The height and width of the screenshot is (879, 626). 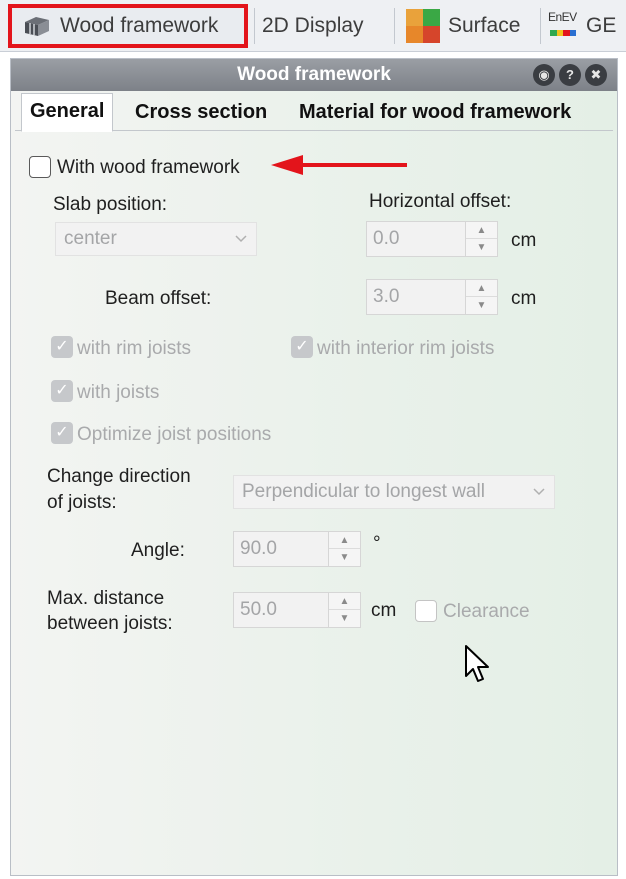 I want to click on max-distance-value: 50.0, so click(x=258, y=609).